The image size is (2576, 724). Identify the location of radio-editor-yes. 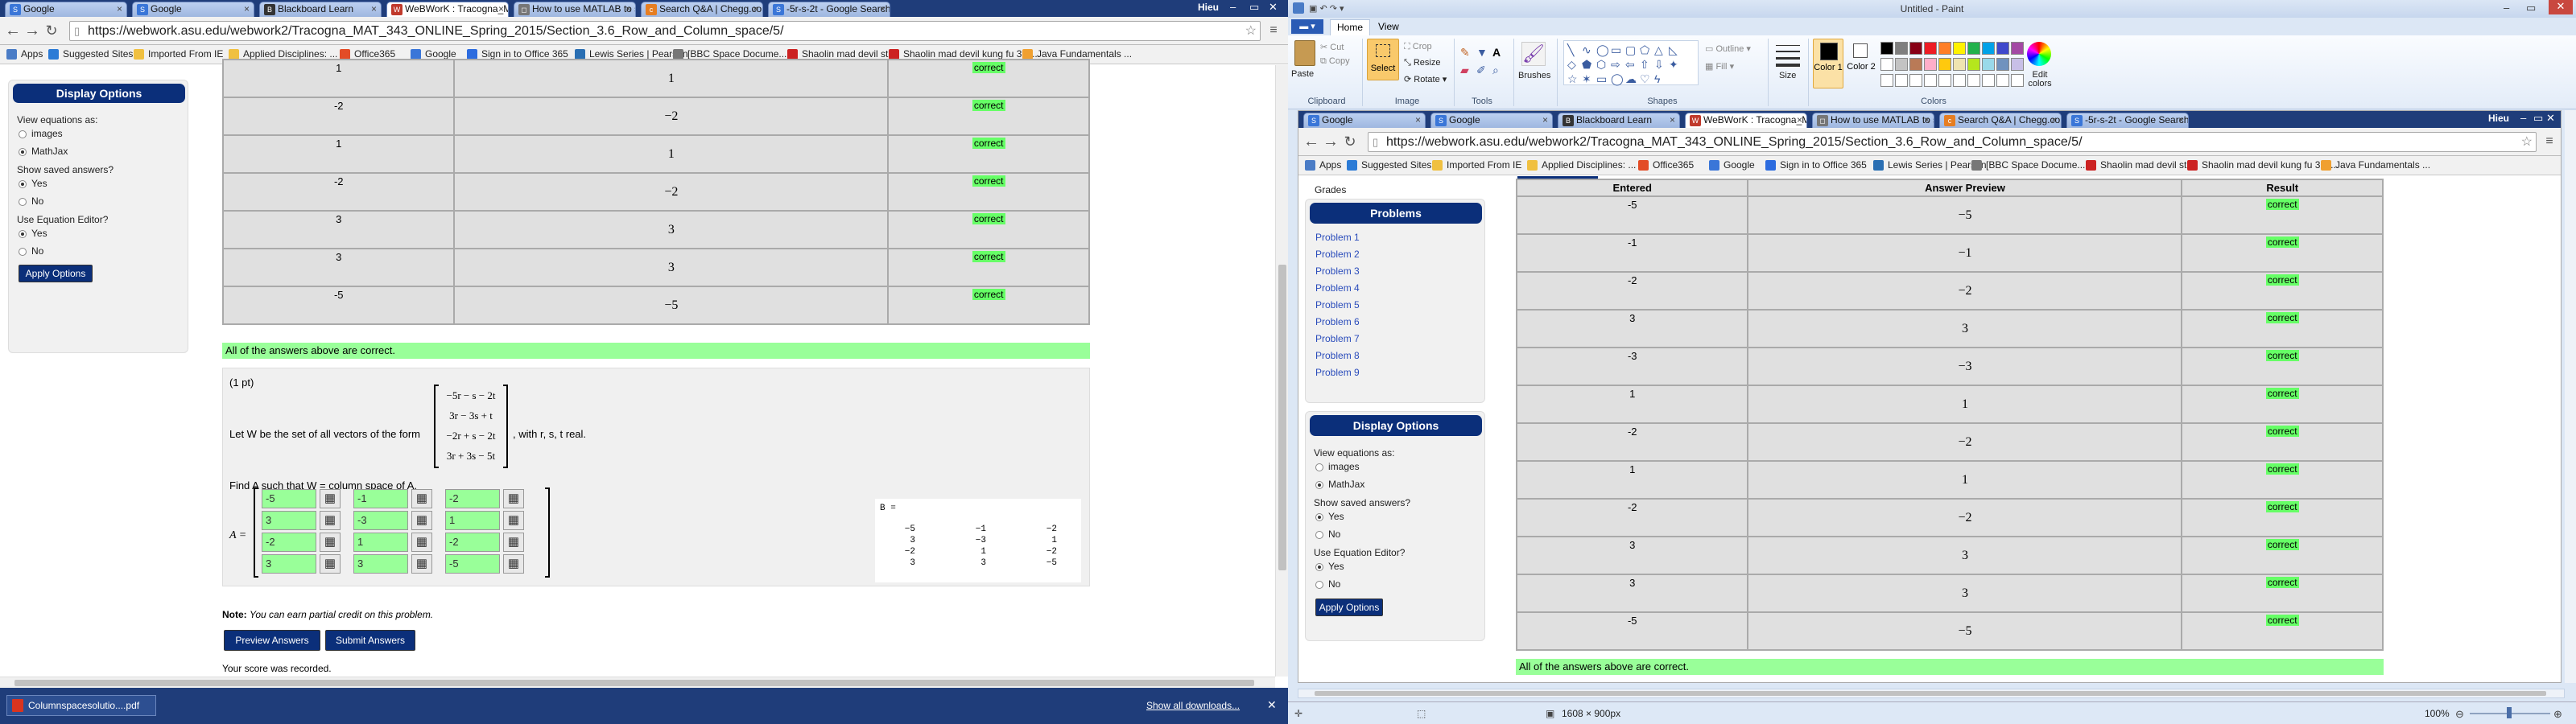
(23, 234).